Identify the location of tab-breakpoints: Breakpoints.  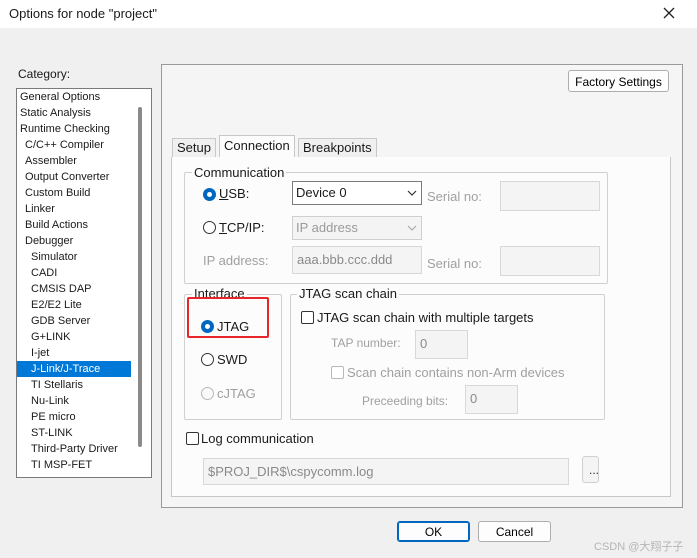
(337, 147).